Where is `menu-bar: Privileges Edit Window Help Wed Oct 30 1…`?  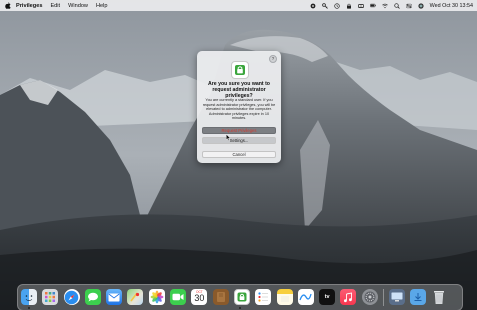 menu-bar: Privileges Edit Window Help Wed Oct 30 1… is located at coordinates (238, 5).